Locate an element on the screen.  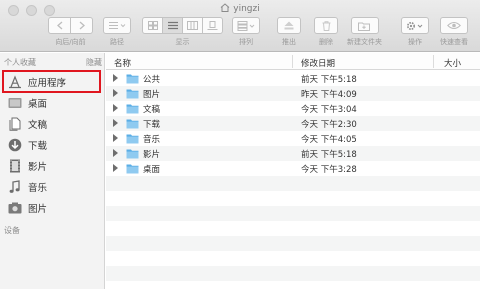
new-folder-button is located at coordinates (364, 25).